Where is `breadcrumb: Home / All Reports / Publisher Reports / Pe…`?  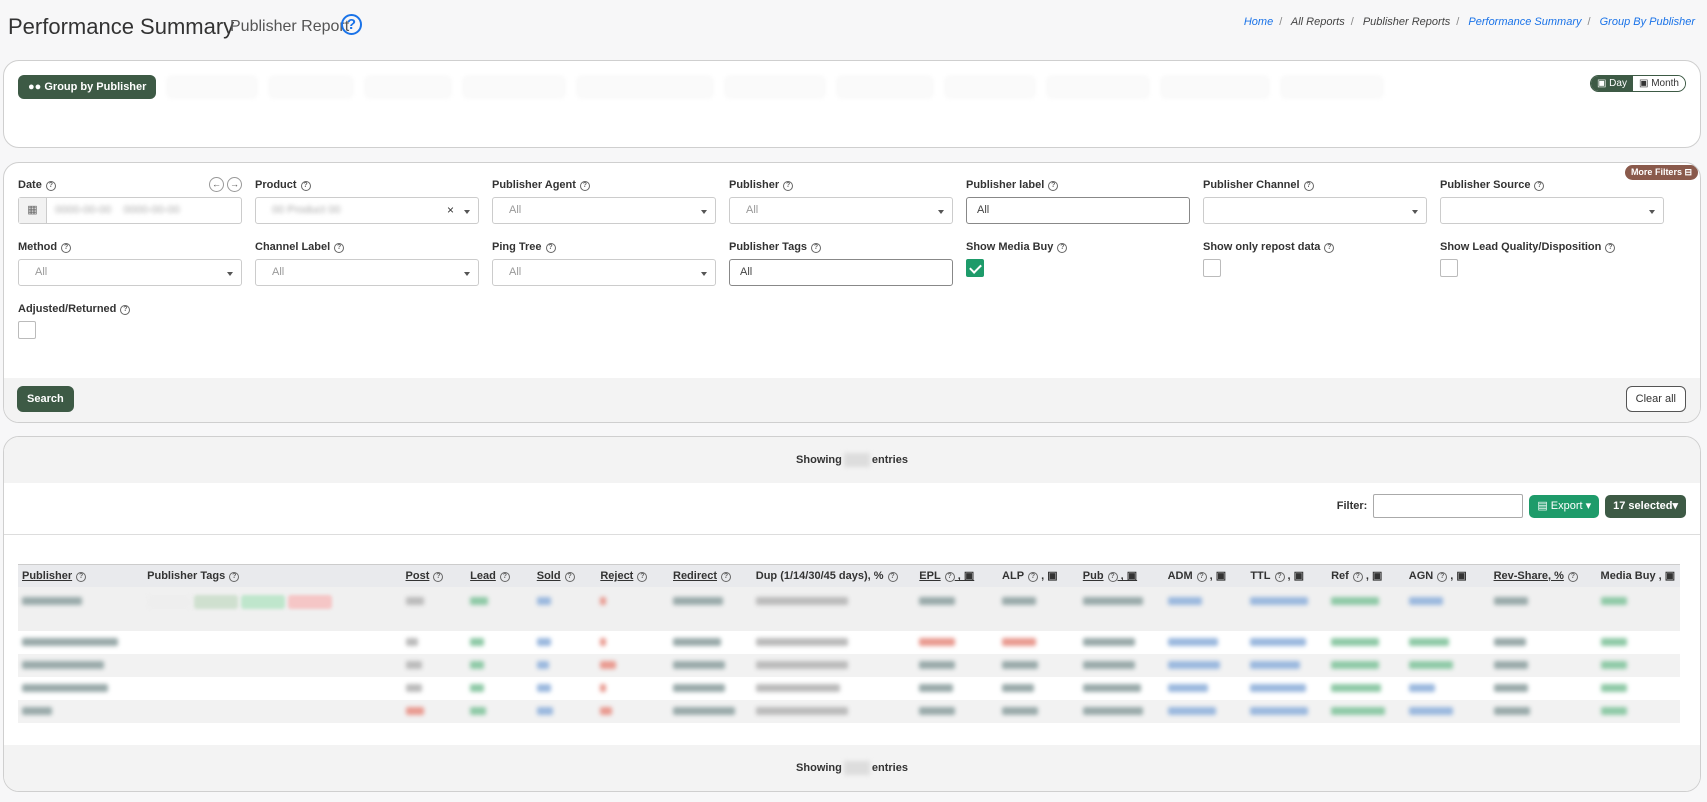
breadcrumb: Home / All Reports / Publisher Reports / Pe… is located at coordinates (1469, 22).